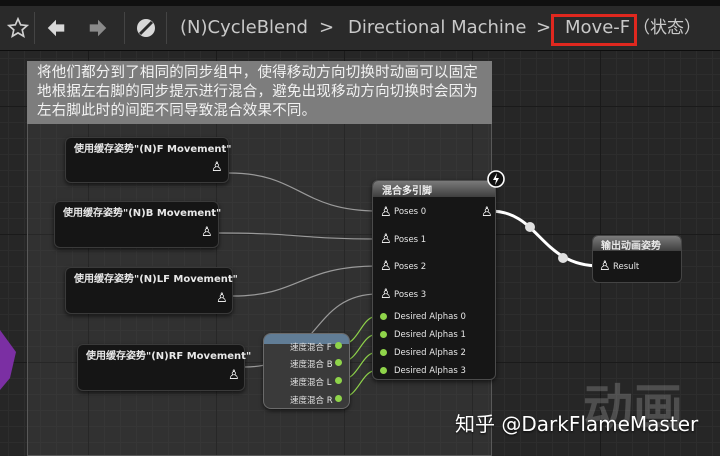 Image resolution: width=720 pixels, height=456 pixels. I want to click on offscreen-node-fragment, so click(8, 360).